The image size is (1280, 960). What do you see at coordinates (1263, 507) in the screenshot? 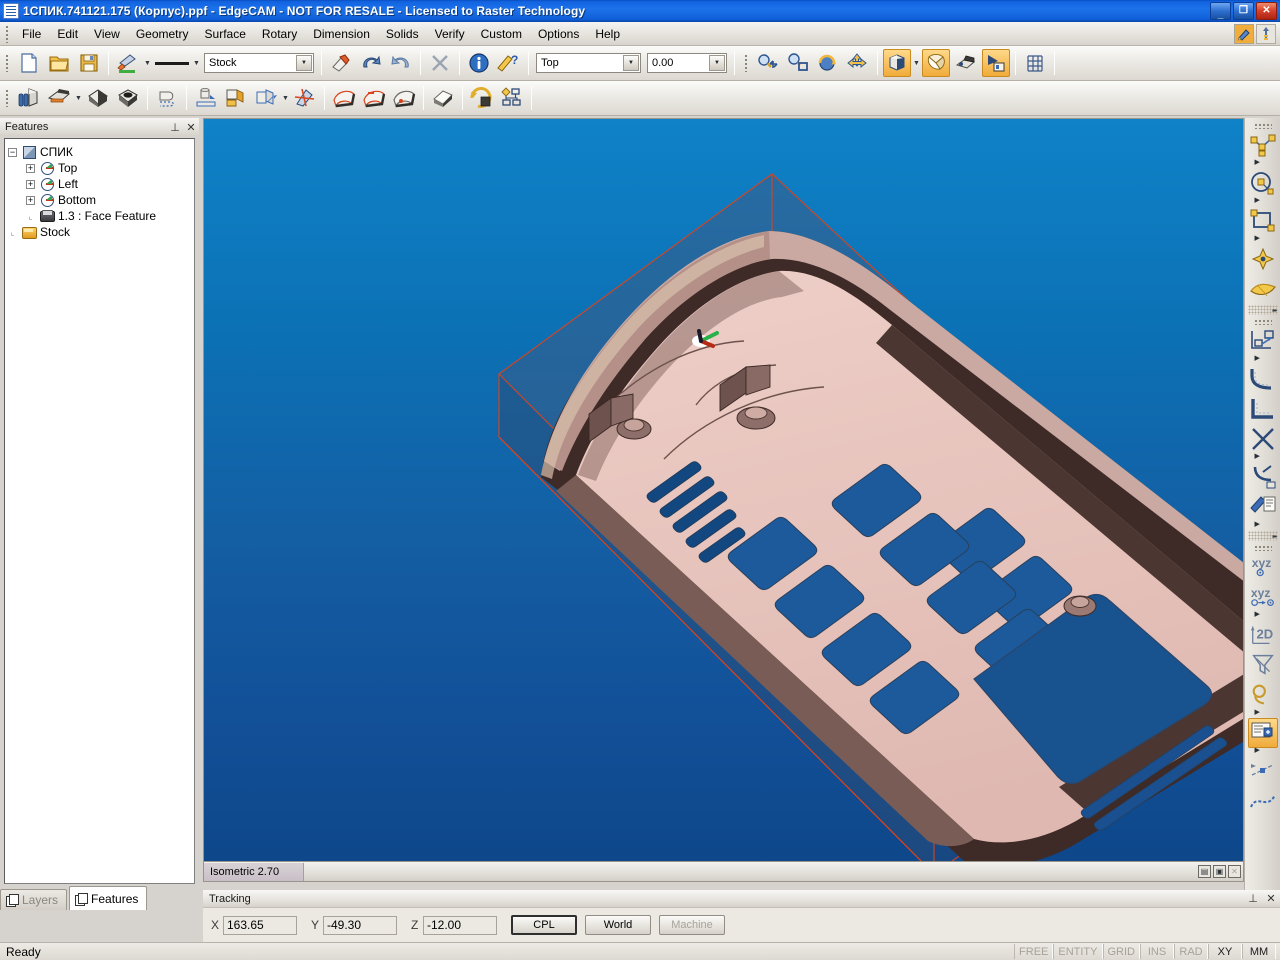
I see `text-note-icon` at bounding box center [1263, 507].